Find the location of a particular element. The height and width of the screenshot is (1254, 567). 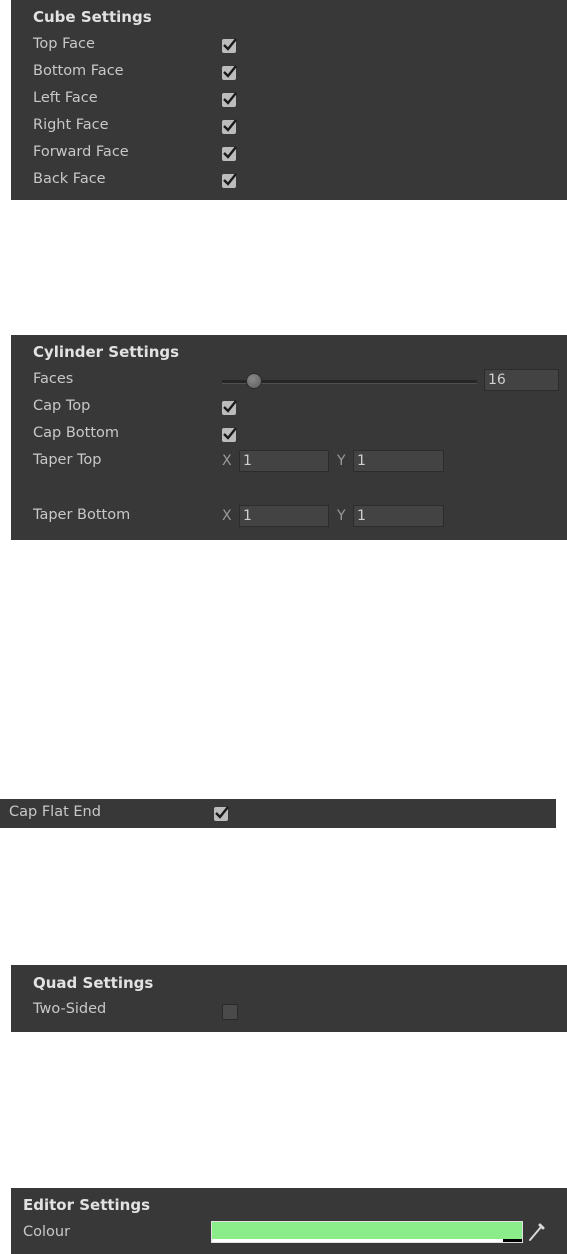

taper-bottom-x-label: X is located at coordinates (227, 516).